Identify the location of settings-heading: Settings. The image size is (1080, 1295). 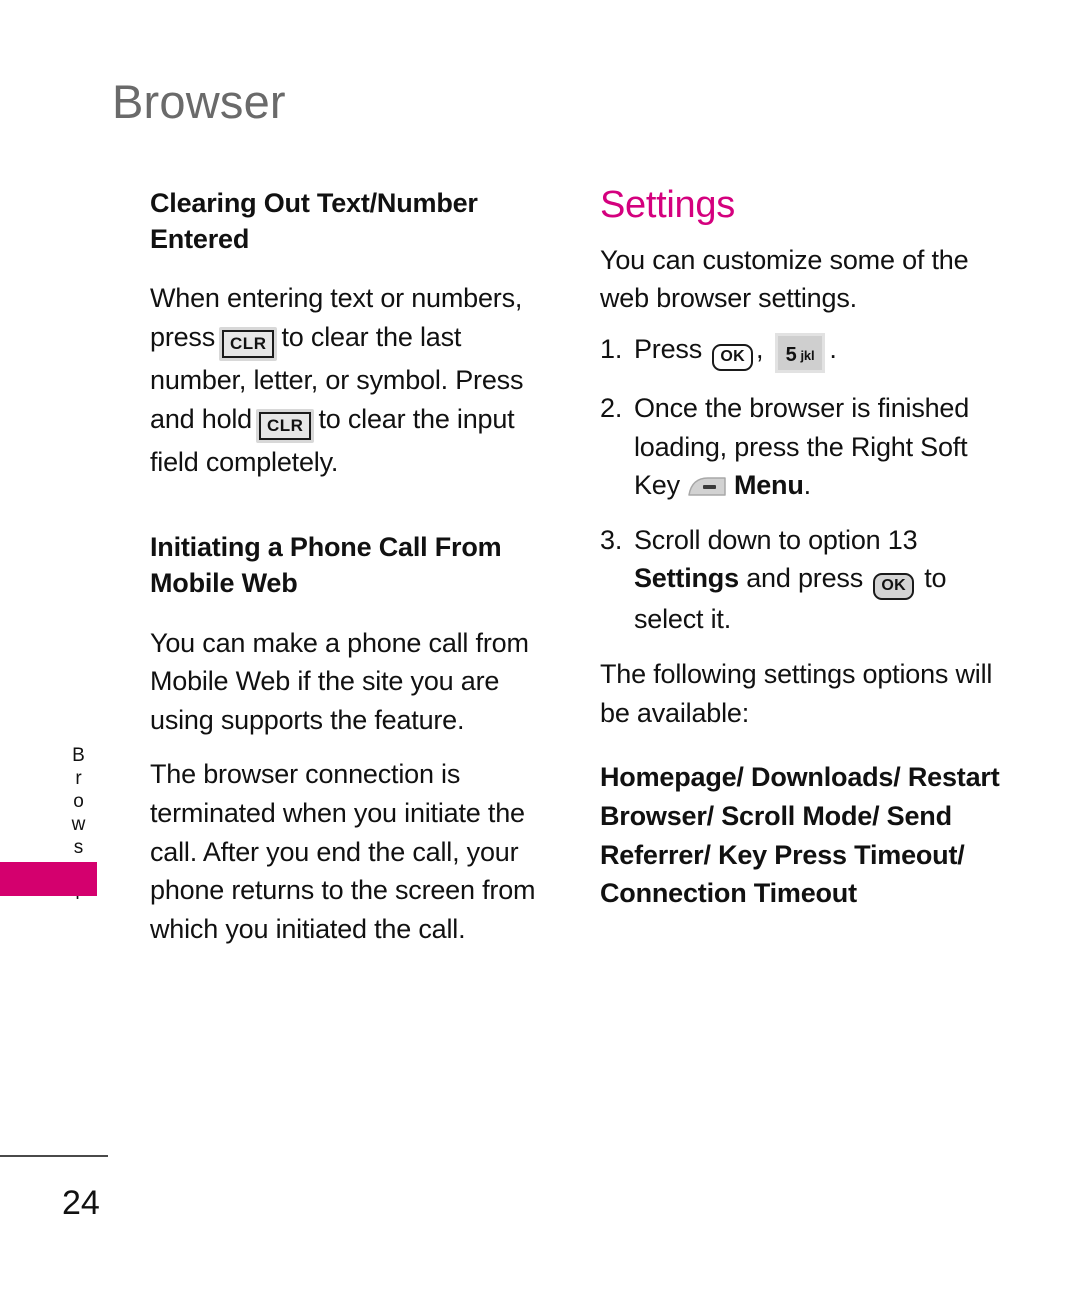
(667, 205).